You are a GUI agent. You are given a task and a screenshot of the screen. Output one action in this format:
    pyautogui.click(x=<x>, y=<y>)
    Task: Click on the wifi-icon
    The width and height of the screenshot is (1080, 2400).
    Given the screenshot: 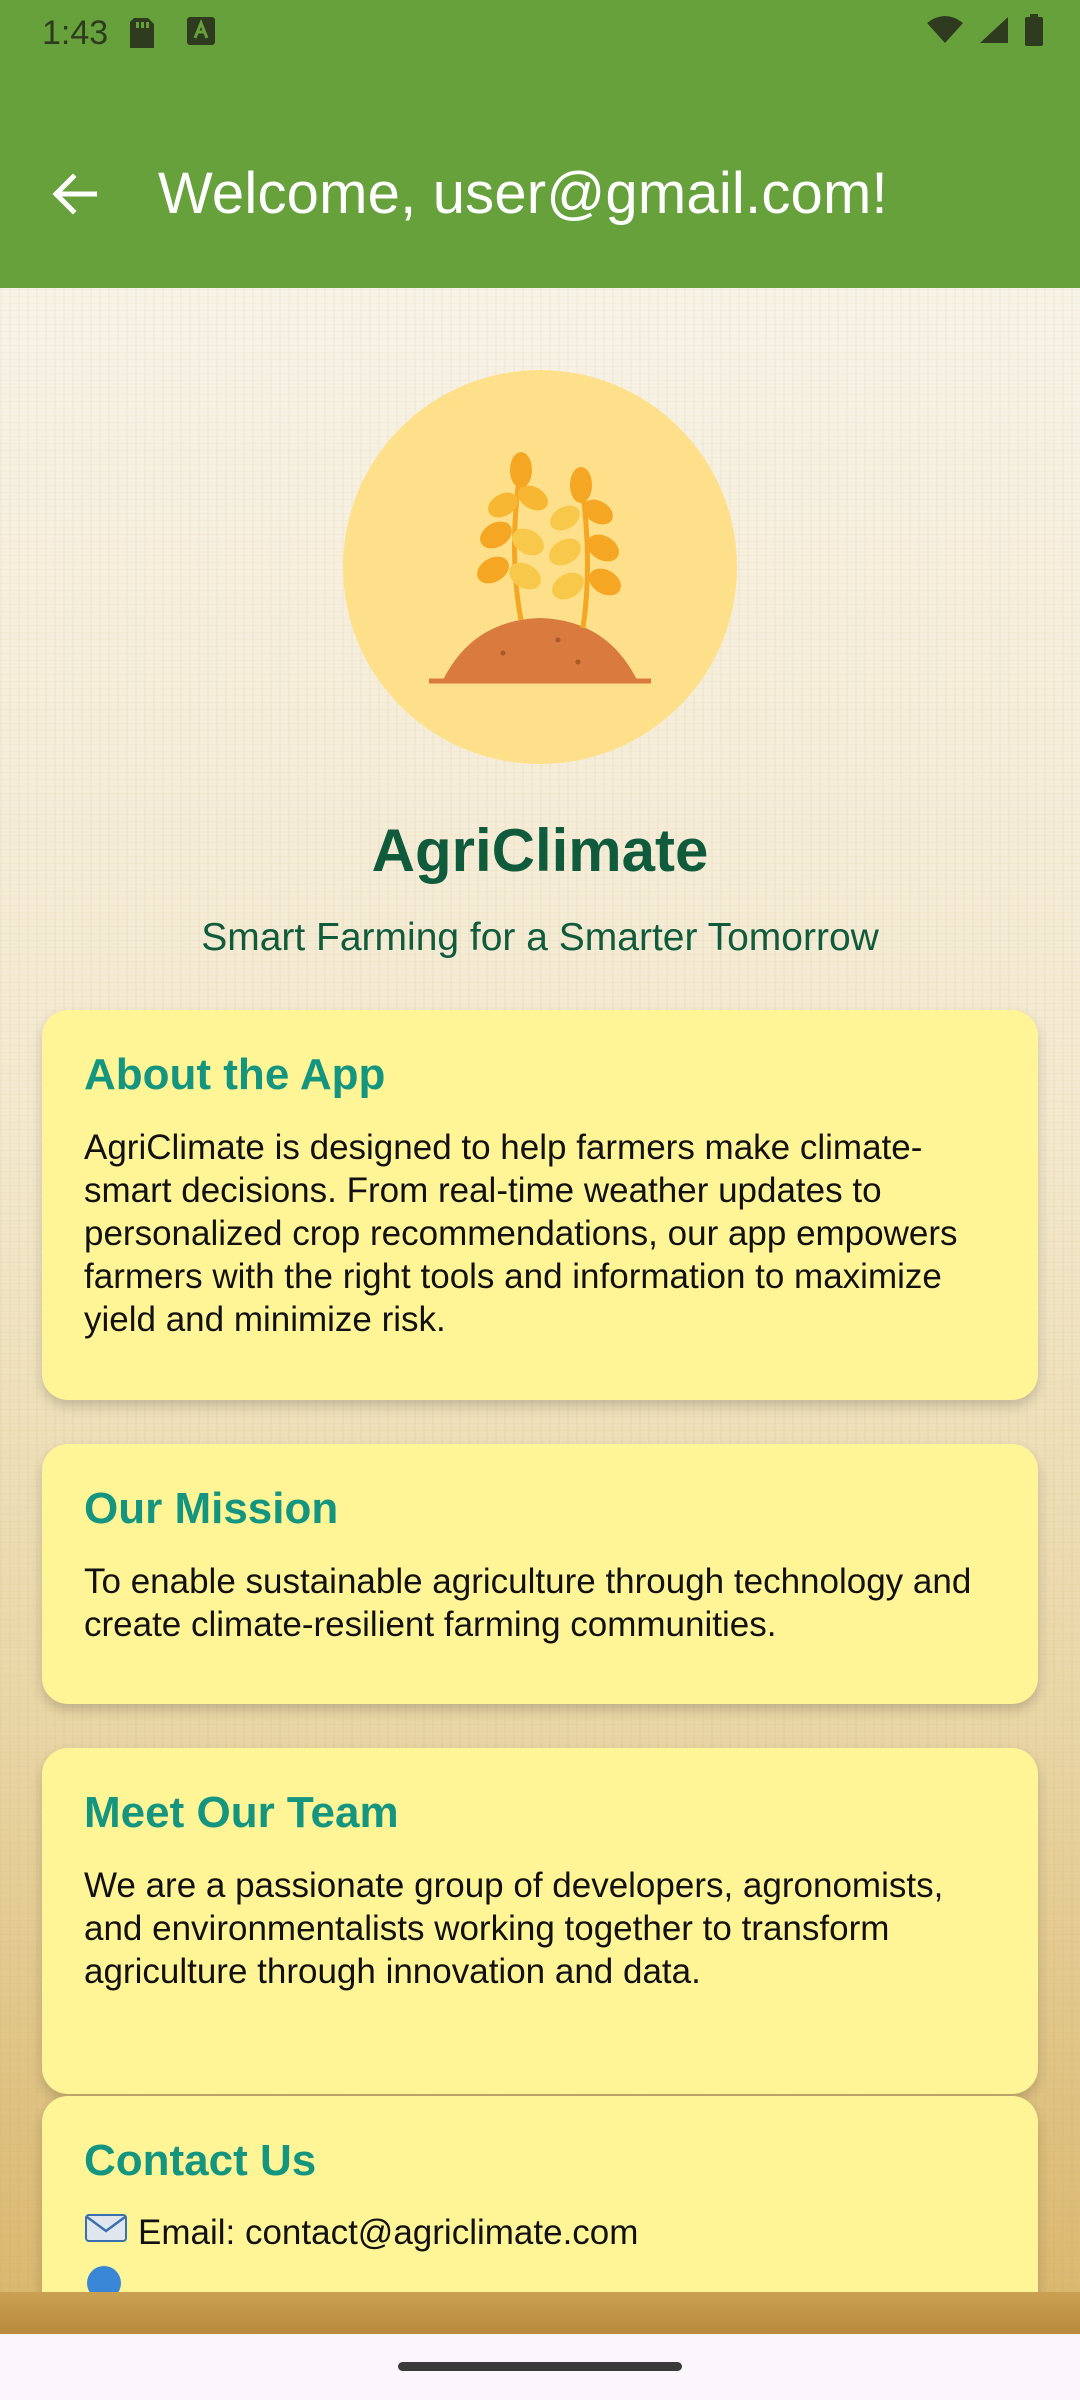 What is the action you would take?
    pyautogui.click(x=945, y=32)
    